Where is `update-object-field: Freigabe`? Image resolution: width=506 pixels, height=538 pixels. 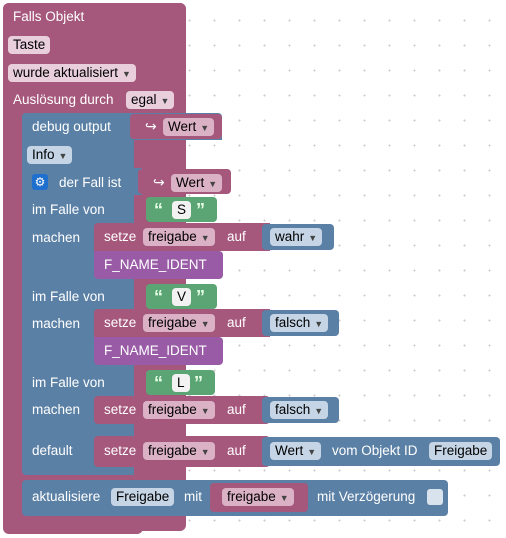
update-object-field: Freigabe is located at coordinates (143, 497).